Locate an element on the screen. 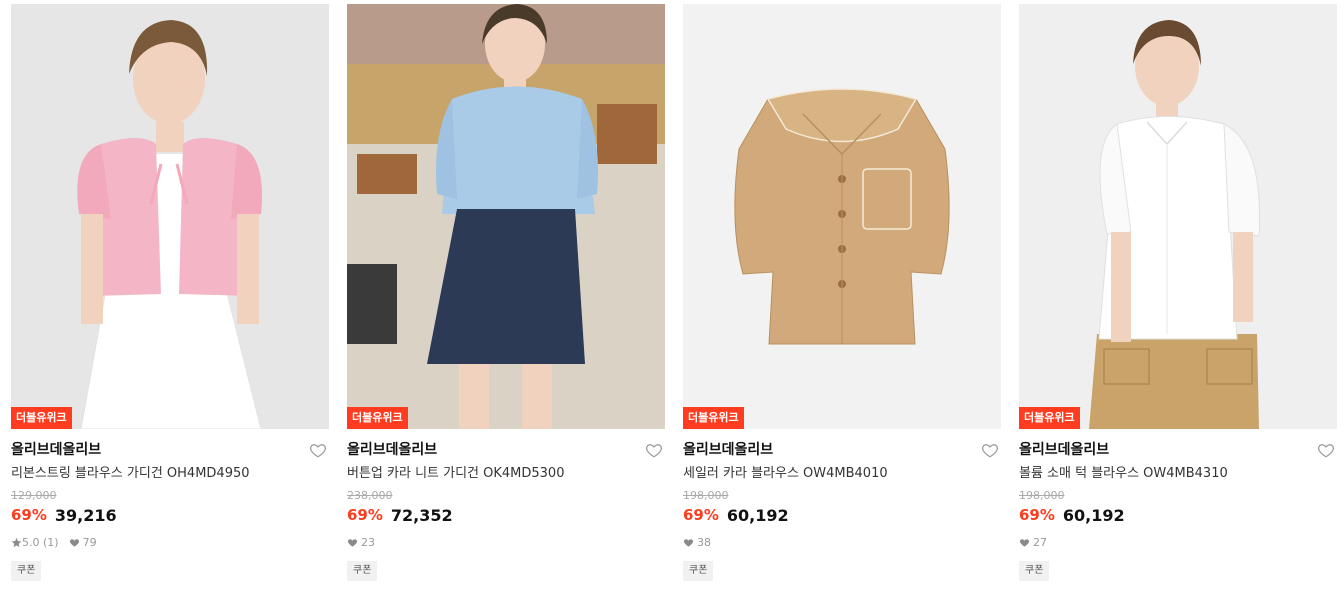 Image resolution: width=1344 pixels, height=594 pixels. original-price: 238,000 is located at coordinates (370, 495).